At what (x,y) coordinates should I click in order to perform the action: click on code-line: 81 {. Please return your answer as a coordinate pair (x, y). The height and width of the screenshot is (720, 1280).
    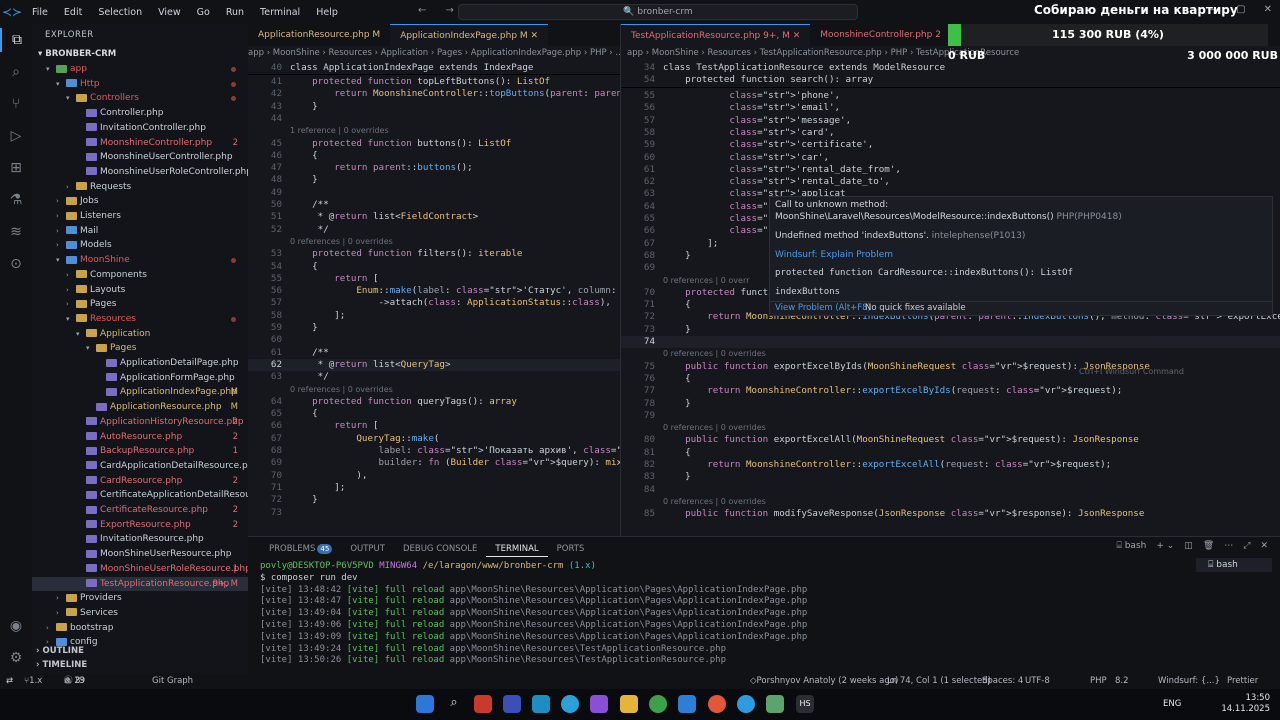
    Looking at the image, I should click on (656, 453).